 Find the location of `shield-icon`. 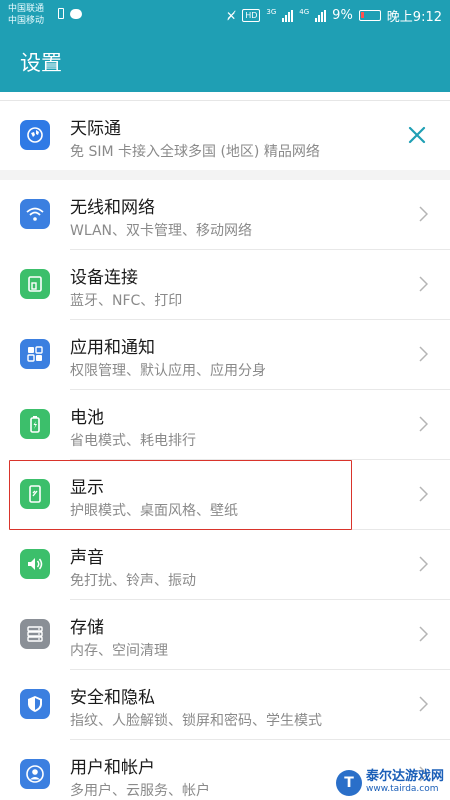

shield-icon is located at coordinates (35, 704).